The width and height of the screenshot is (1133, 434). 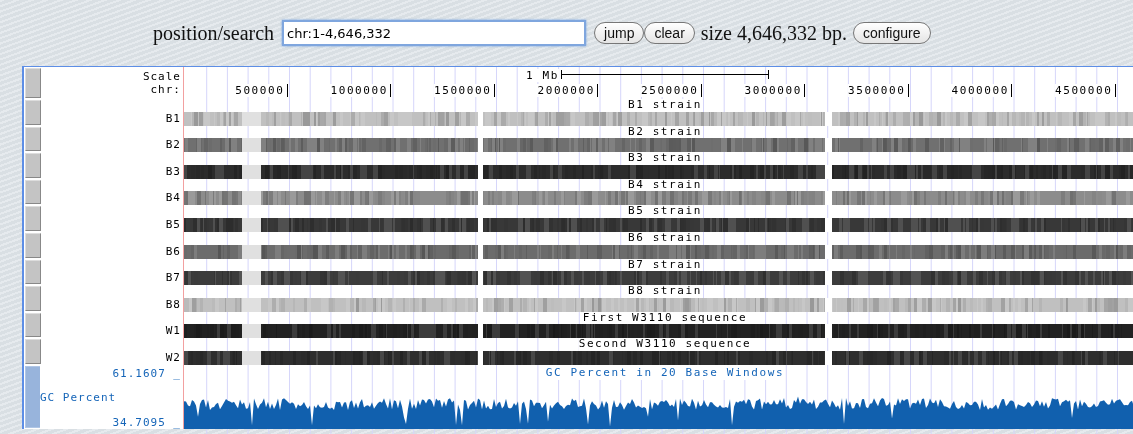 What do you see at coordinates (567, 90) in the screenshot?
I see `position-tick: 2000000` at bounding box center [567, 90].